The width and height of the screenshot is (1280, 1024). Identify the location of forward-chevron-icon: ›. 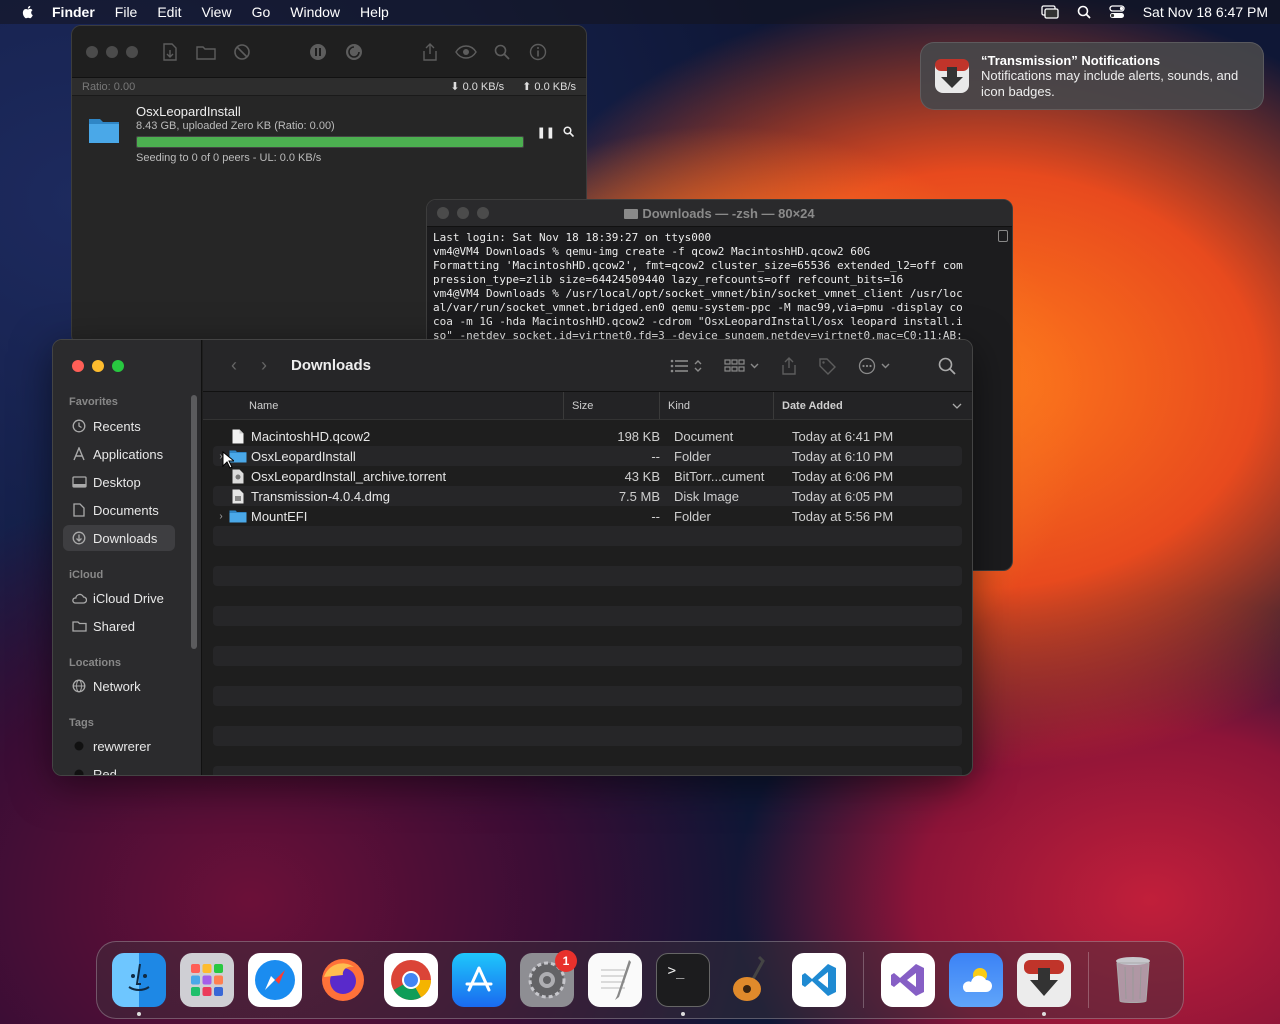
(264, 365).